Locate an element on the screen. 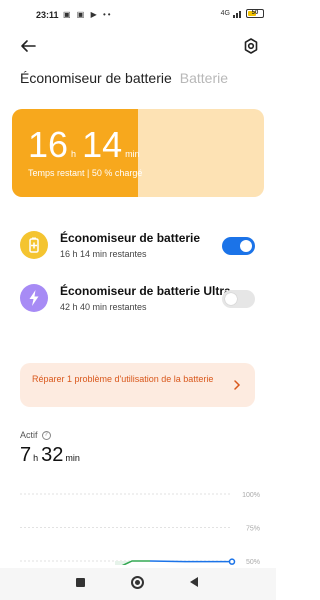 Image resolution: width=320 pixels, height=600 pixels. home-icon is located at coordinates (137, 582).